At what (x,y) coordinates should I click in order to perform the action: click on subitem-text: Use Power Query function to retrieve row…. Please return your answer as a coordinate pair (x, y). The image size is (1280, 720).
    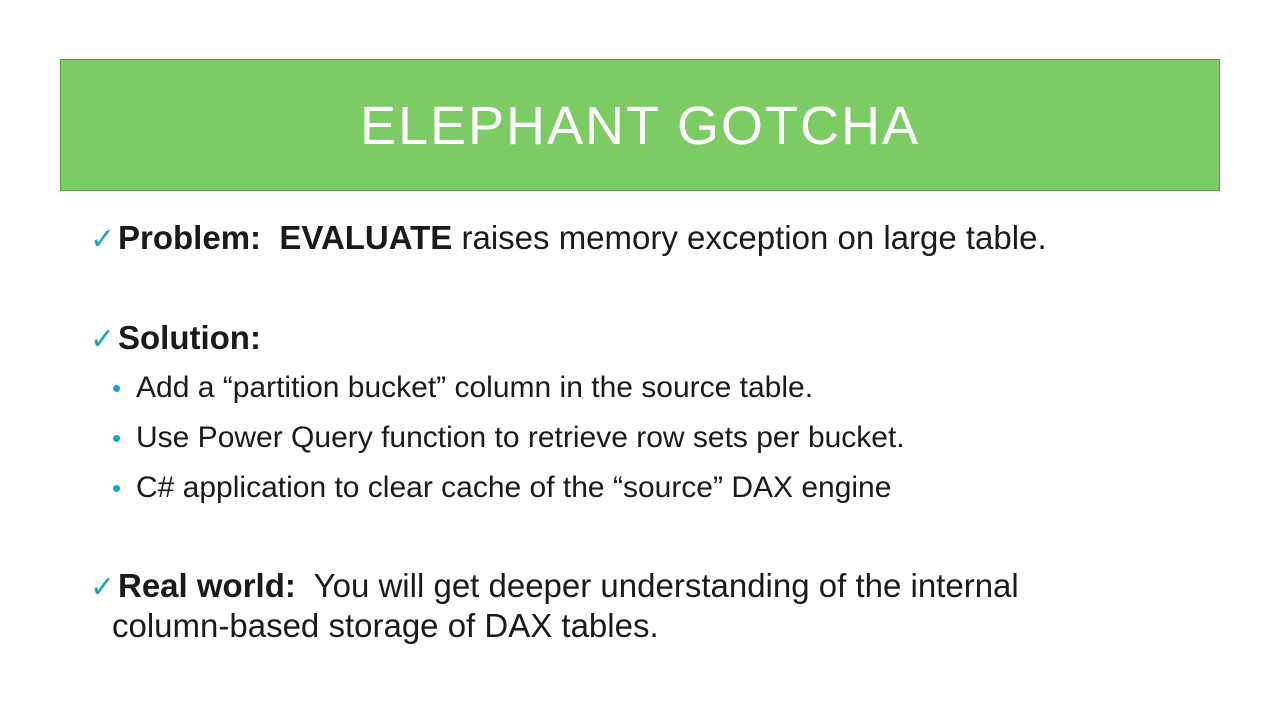
    Looking at the image, I should click on (520, 437).